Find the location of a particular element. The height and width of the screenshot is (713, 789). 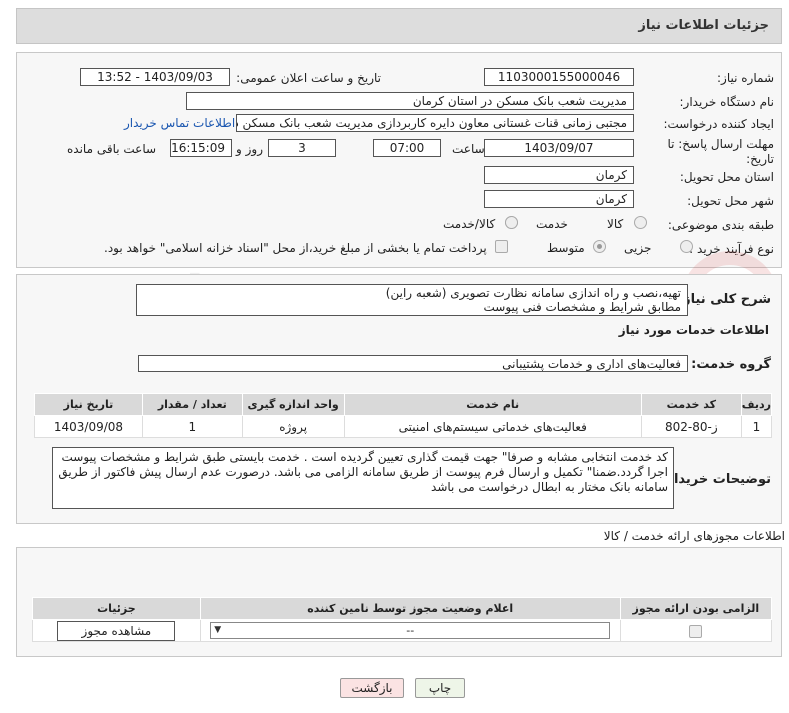

col-unit: واحد اندازه گیری is located at coordinates (293, 404).